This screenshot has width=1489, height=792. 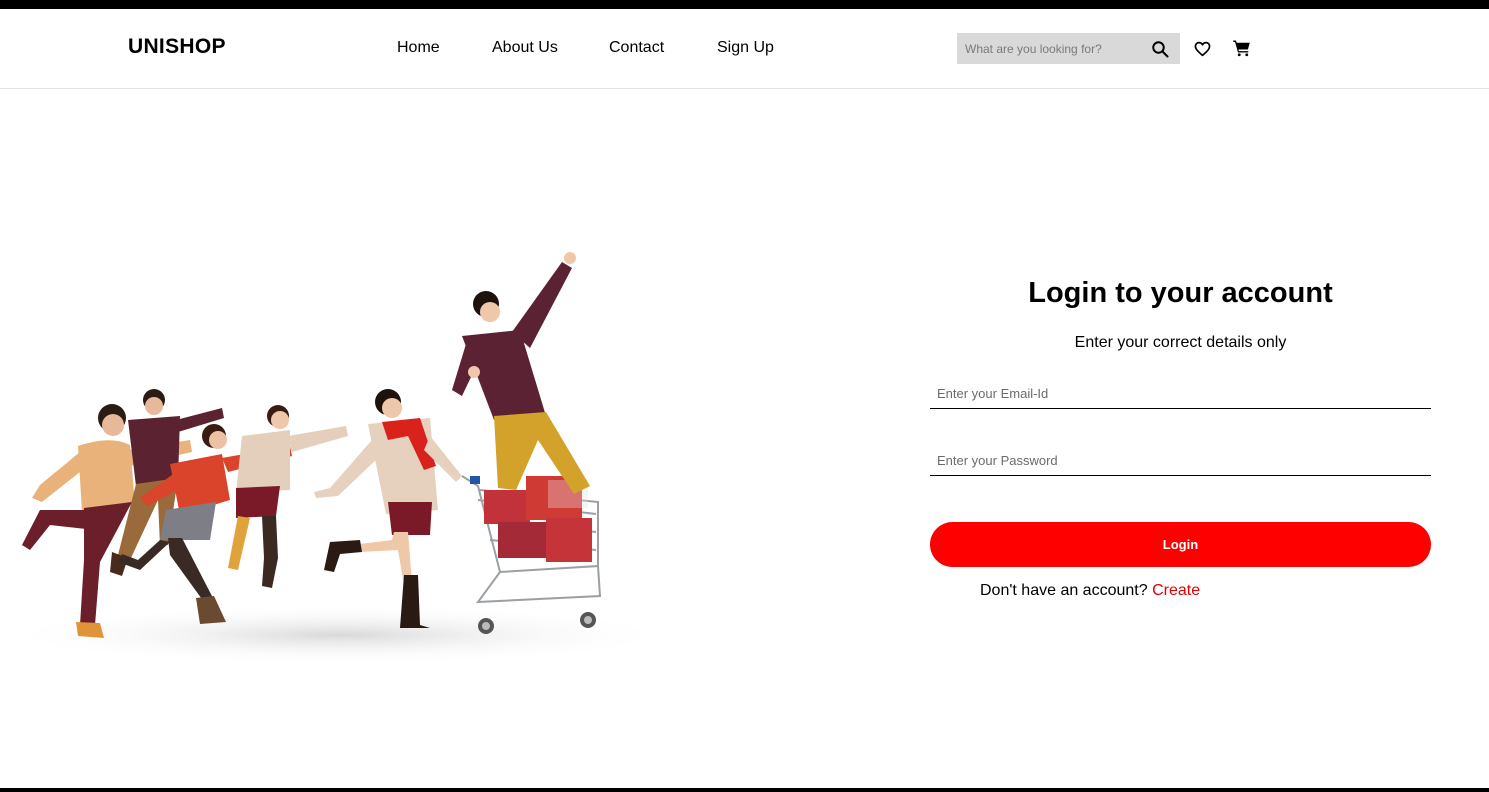 I want to click on cart-icon, so click(x=1241, y=48).